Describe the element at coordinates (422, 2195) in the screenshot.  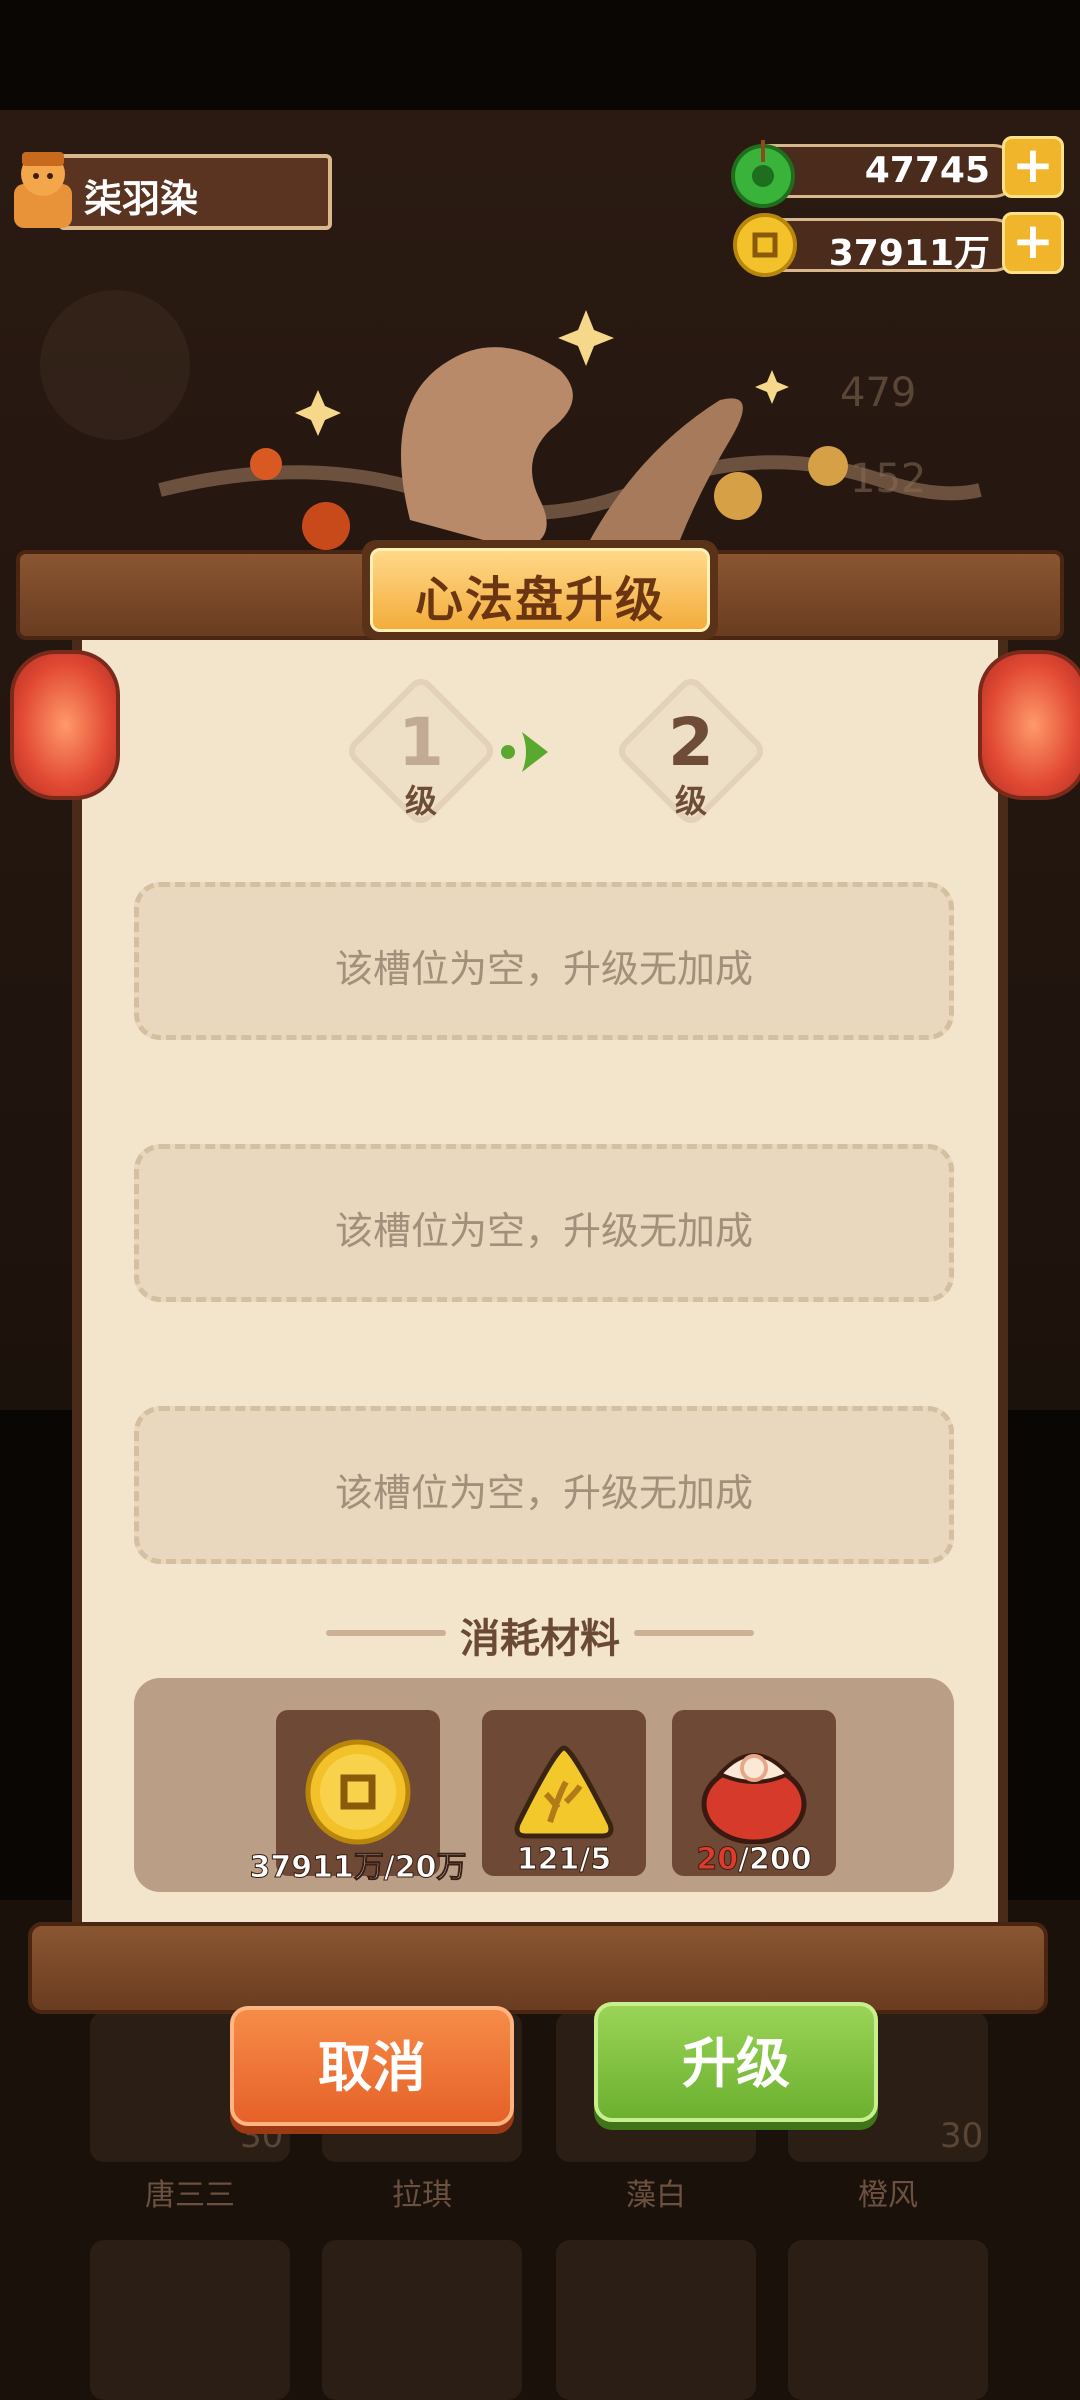
I see `background-hero-name: 拉琪` at that location.